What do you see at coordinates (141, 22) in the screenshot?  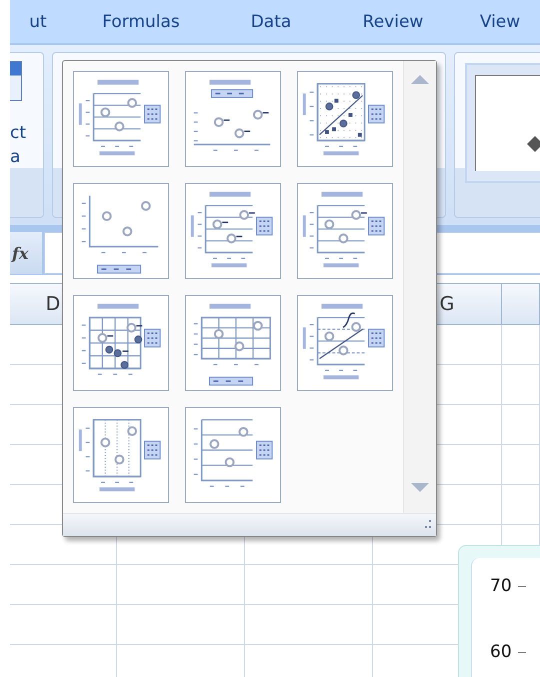 I see `ribbon-tab: Formulas` at bounding box center [141, 22].